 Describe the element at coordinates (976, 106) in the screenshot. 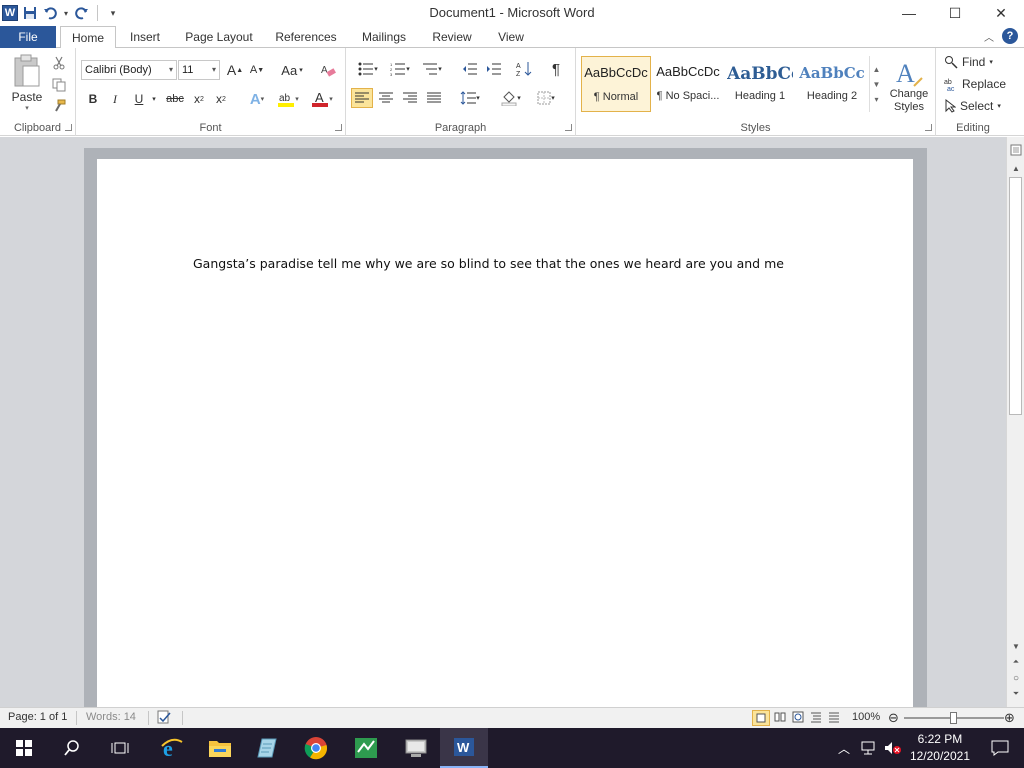

I see `select-button: Select ▾` at that location.